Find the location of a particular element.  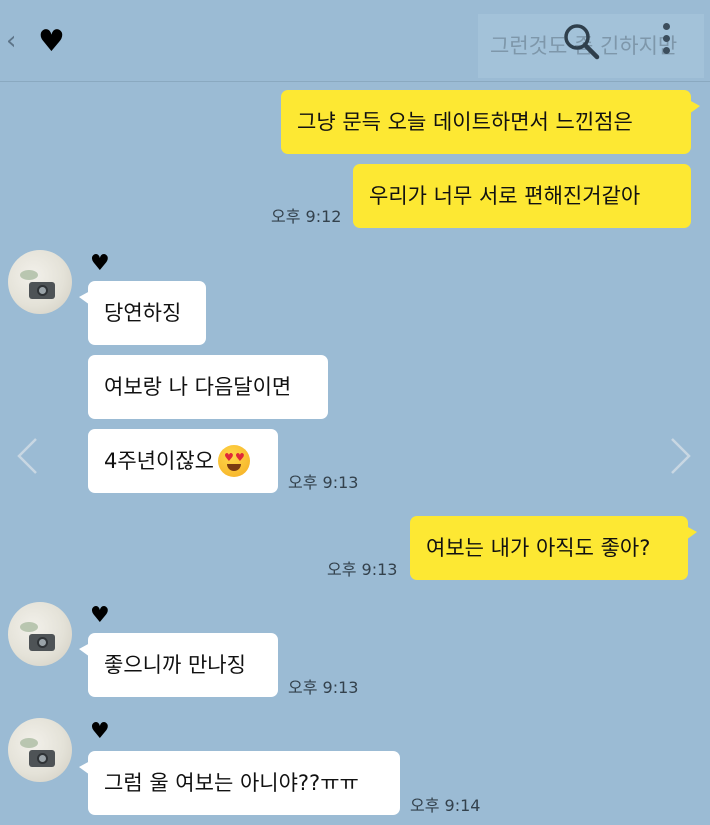

message-time: 오후 9:14 is located at coordinates (445, 805).